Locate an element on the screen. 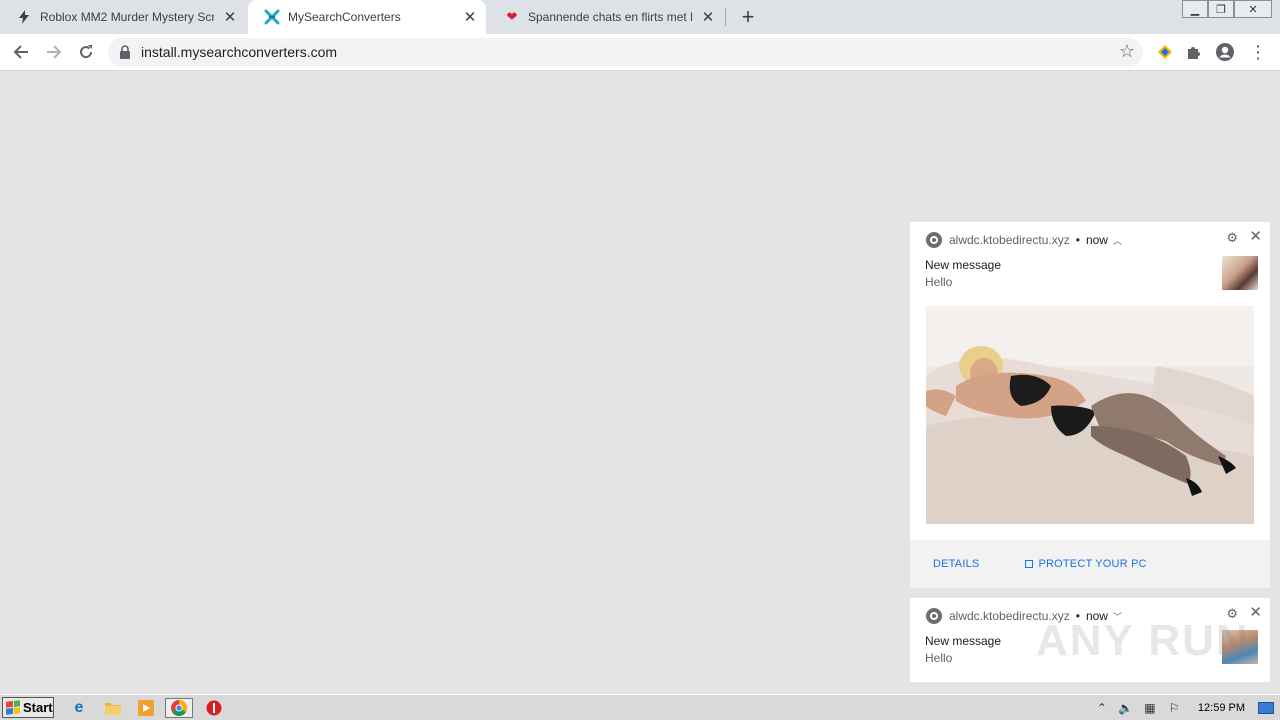 The width and height of the screenshot is (1280, 720). tab-roblox: Roblox MM2 Murder Mystery Script G ✕ is located at coordinates (123, 17).